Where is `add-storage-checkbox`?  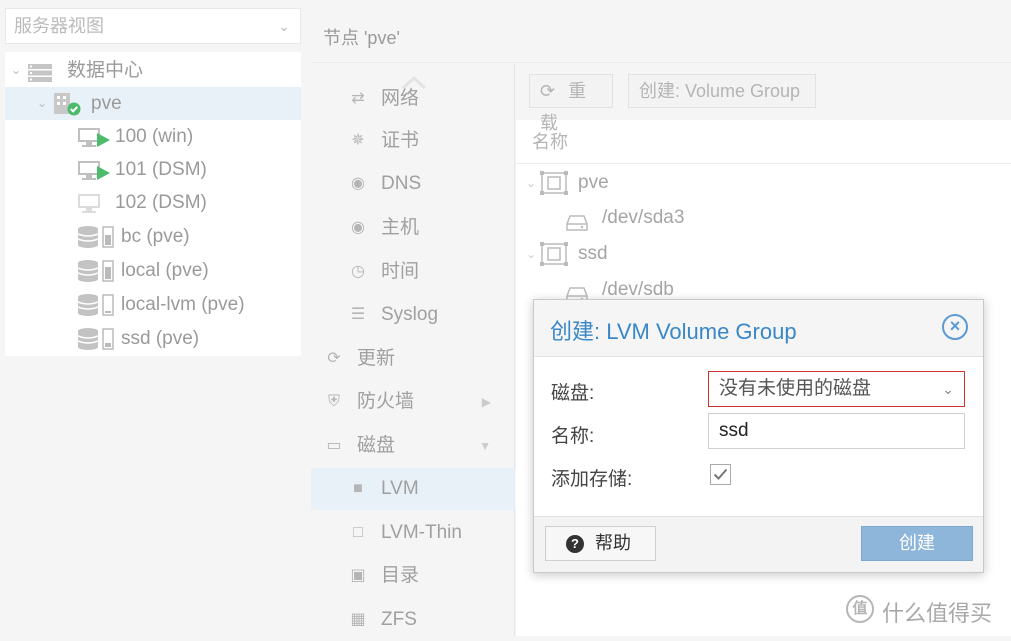 add-storage-checkbox is located at coordinates (720, 474).